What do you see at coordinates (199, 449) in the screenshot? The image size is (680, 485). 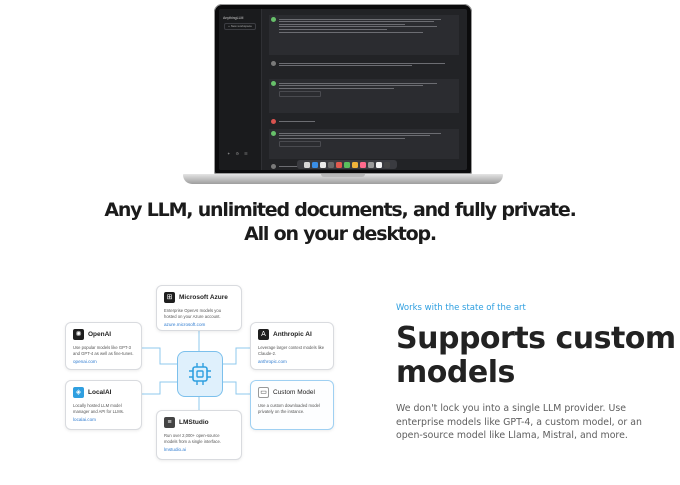 I see `card-link: lmstudio.ai` at bounding box center [199, 449].